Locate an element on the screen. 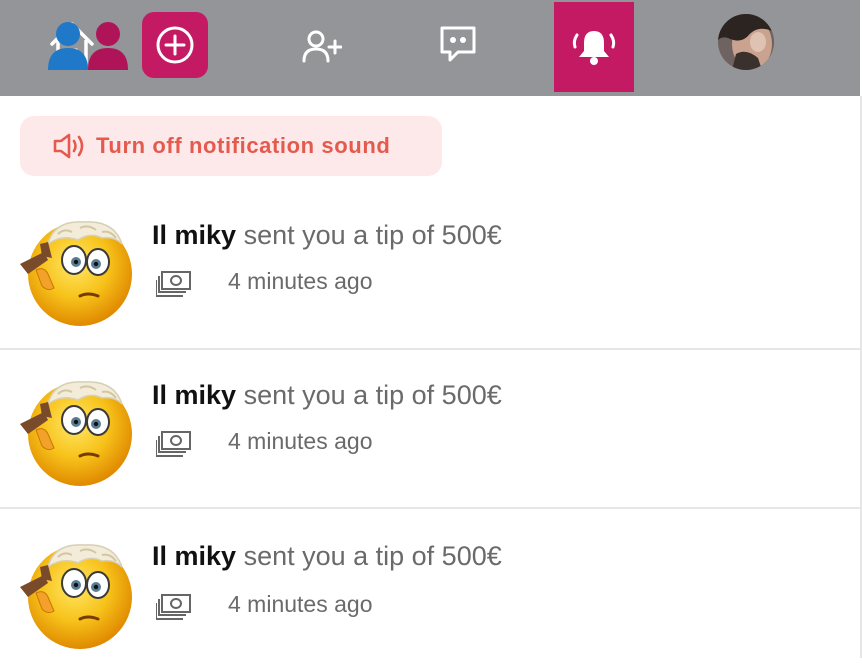 The height and width of the screenshot is (667, 862). add-post-button is located at coordinates (175, 45).